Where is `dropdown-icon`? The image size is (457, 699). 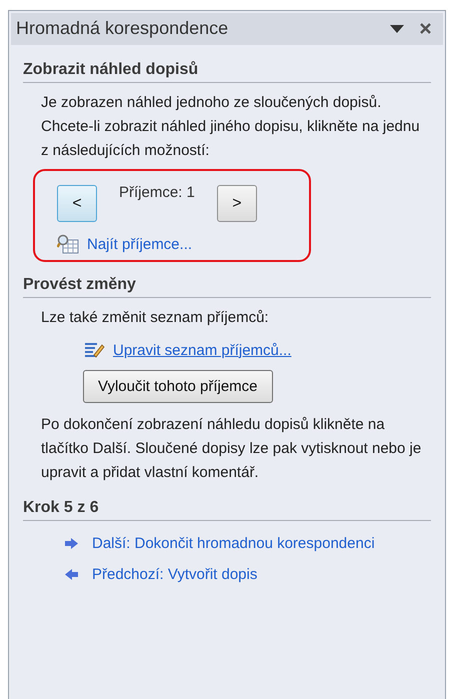
dropdown-icon is located at coordinates (397, 29).